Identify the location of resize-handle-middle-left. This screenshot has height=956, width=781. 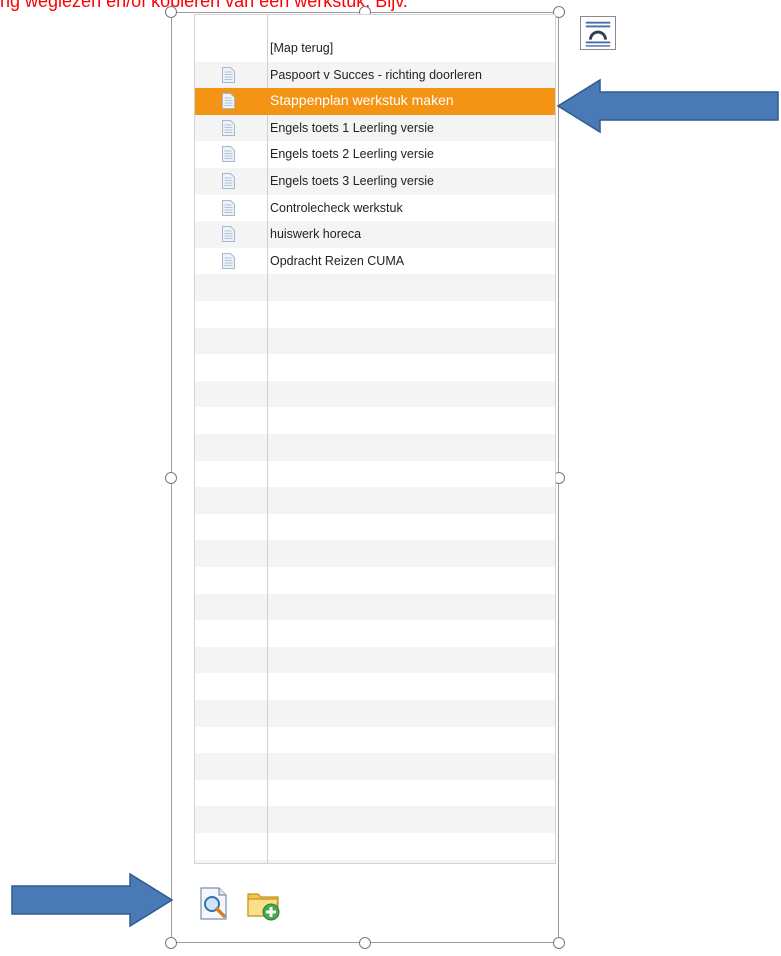
(171, 478).